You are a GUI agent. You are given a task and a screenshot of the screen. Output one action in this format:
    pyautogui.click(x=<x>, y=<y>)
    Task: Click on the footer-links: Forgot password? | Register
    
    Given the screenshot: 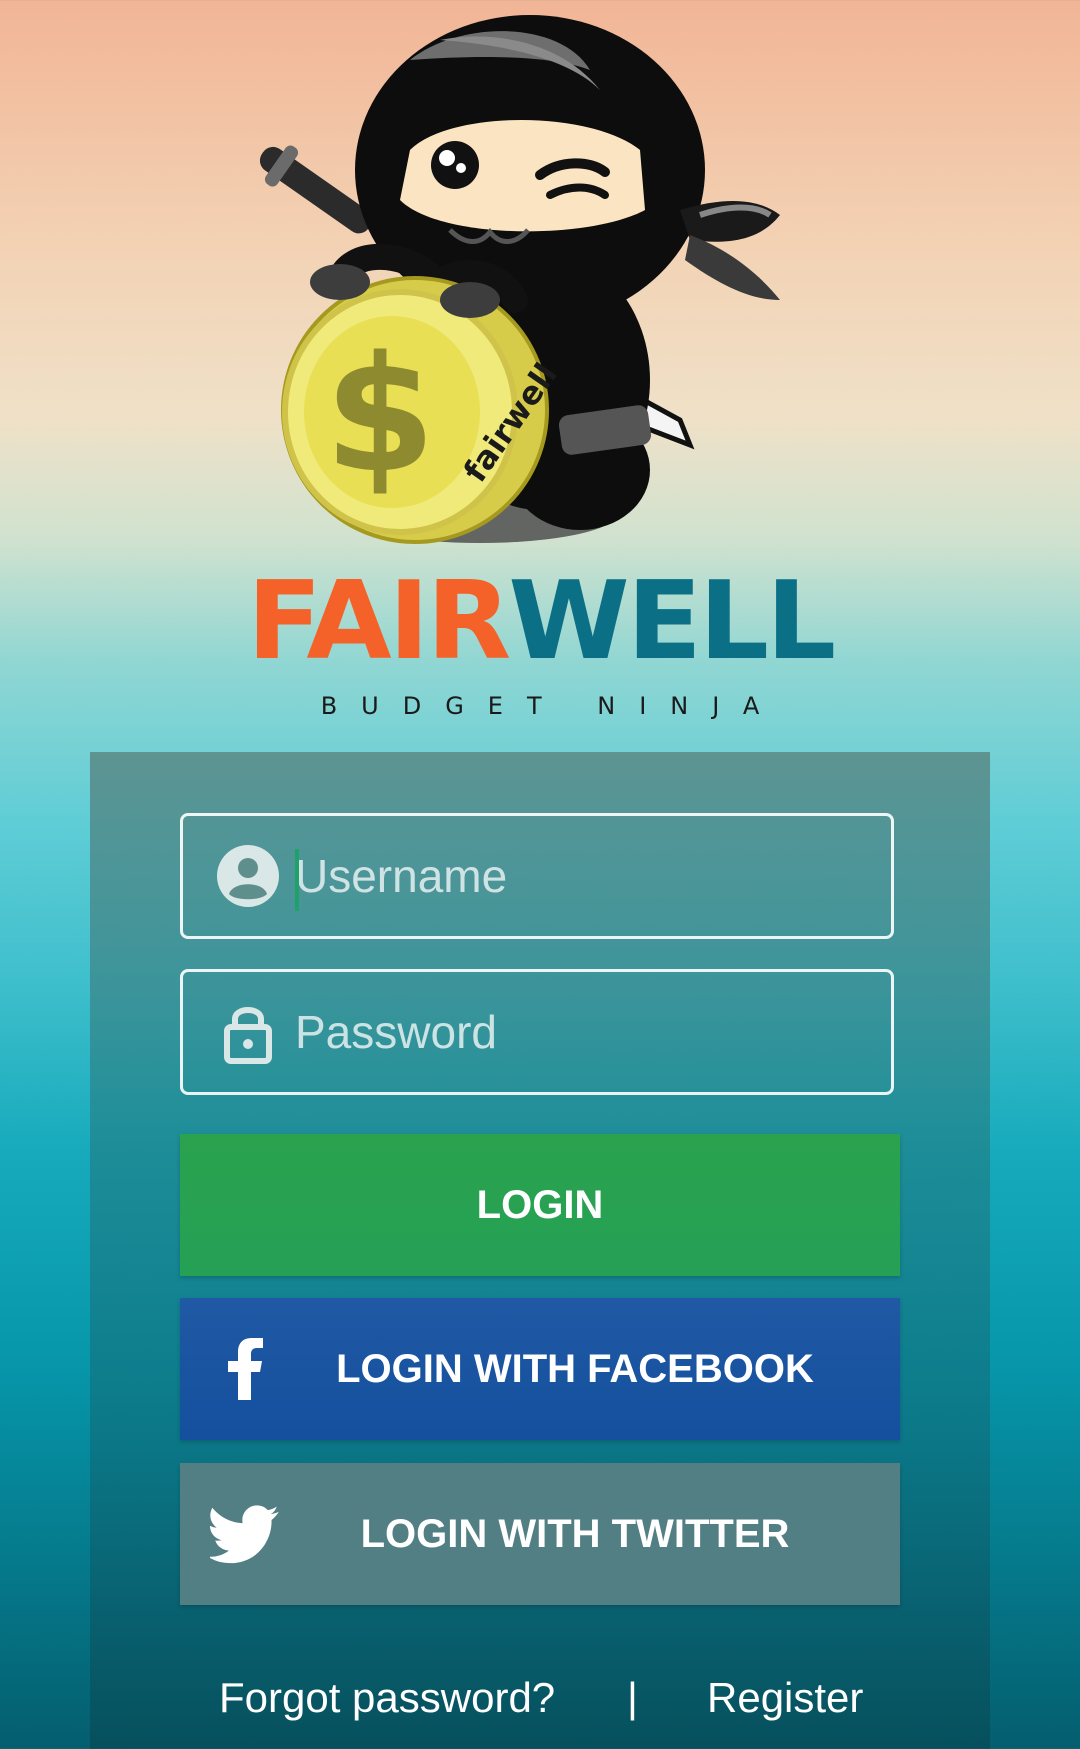 What is the action you would take?
    pyautogui.click(x=540, y=1704)
    